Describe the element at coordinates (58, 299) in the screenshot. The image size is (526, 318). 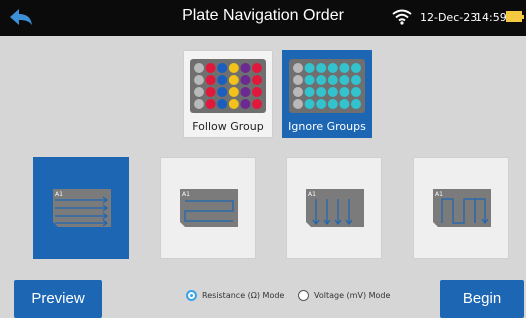
I see `preview-button: Preview` at that location.